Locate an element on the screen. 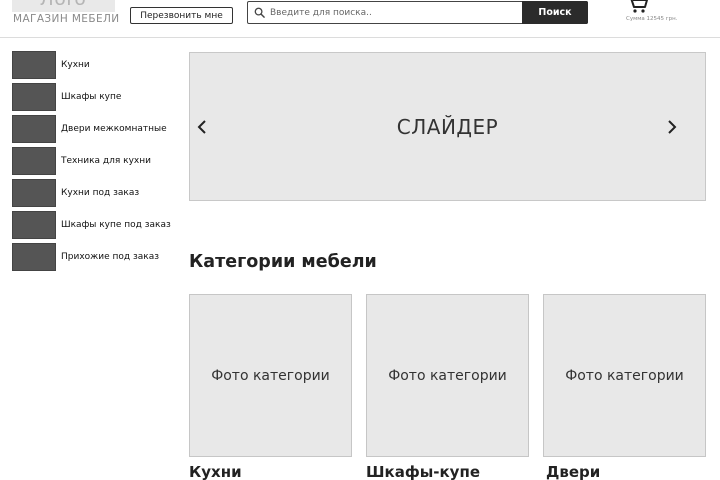  search-bar: Поиск is located at coordinates (417, 12).